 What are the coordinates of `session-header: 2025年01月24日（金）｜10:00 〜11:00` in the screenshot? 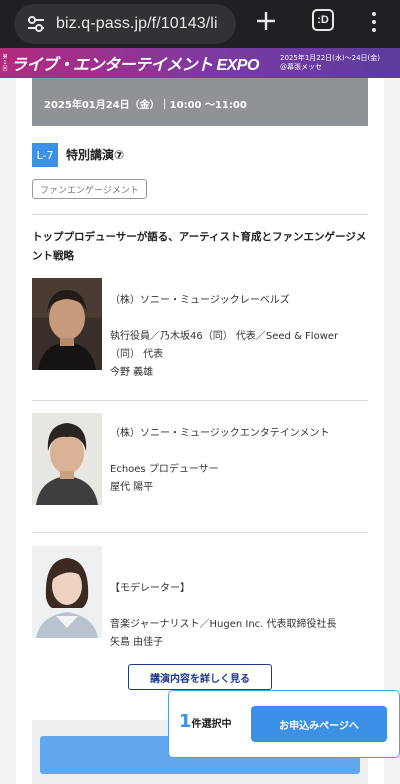 It's located at (200, 102).